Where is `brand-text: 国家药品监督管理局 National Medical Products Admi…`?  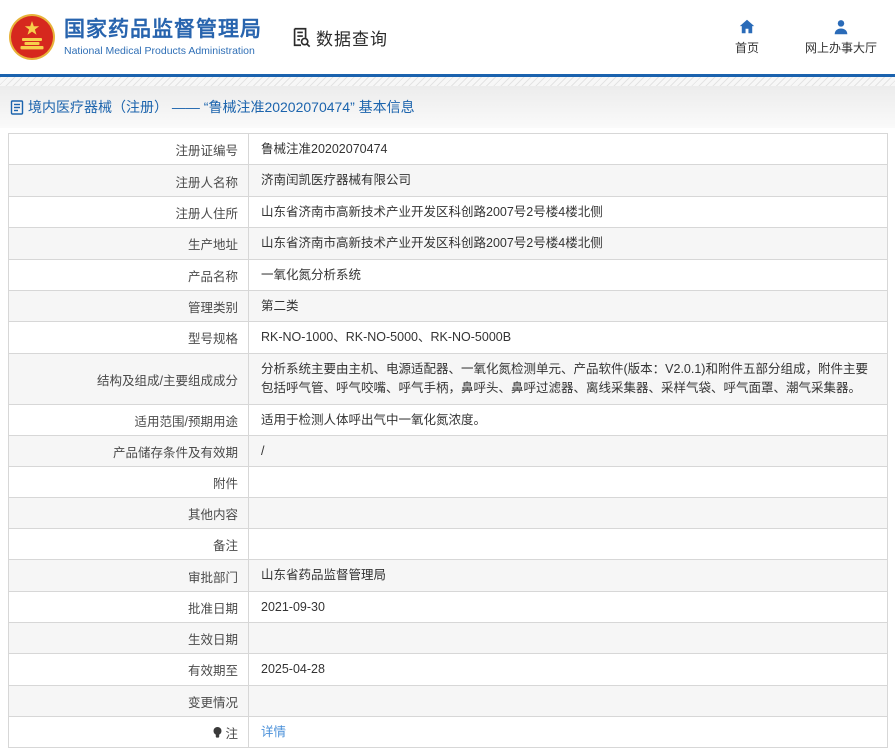
brand-text: 国家药品监督管理局 National Medical Products Admi… is located at coordinates (163, 36).